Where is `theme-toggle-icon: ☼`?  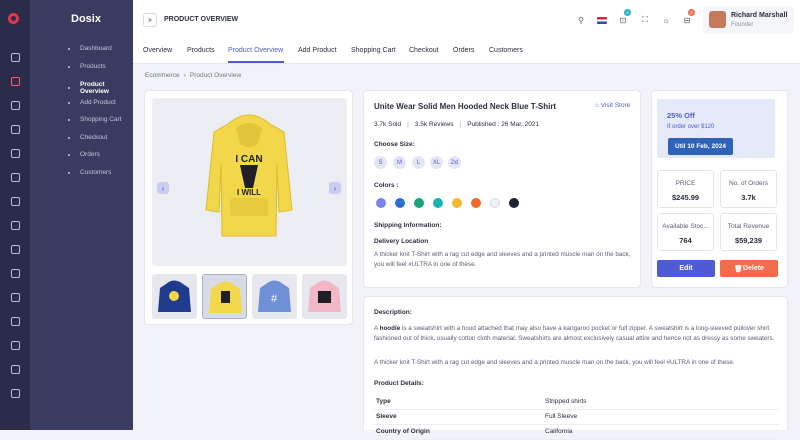 theme-toggle-icon: ☼ is located at coordinates (666, 20).